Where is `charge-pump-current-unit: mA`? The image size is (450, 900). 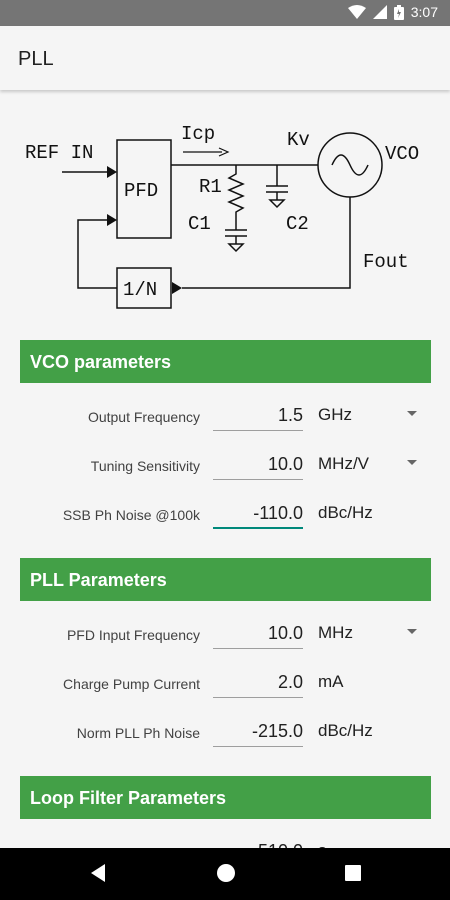
charge-pump-current-unit: mA is located at coordinates (331, 681).